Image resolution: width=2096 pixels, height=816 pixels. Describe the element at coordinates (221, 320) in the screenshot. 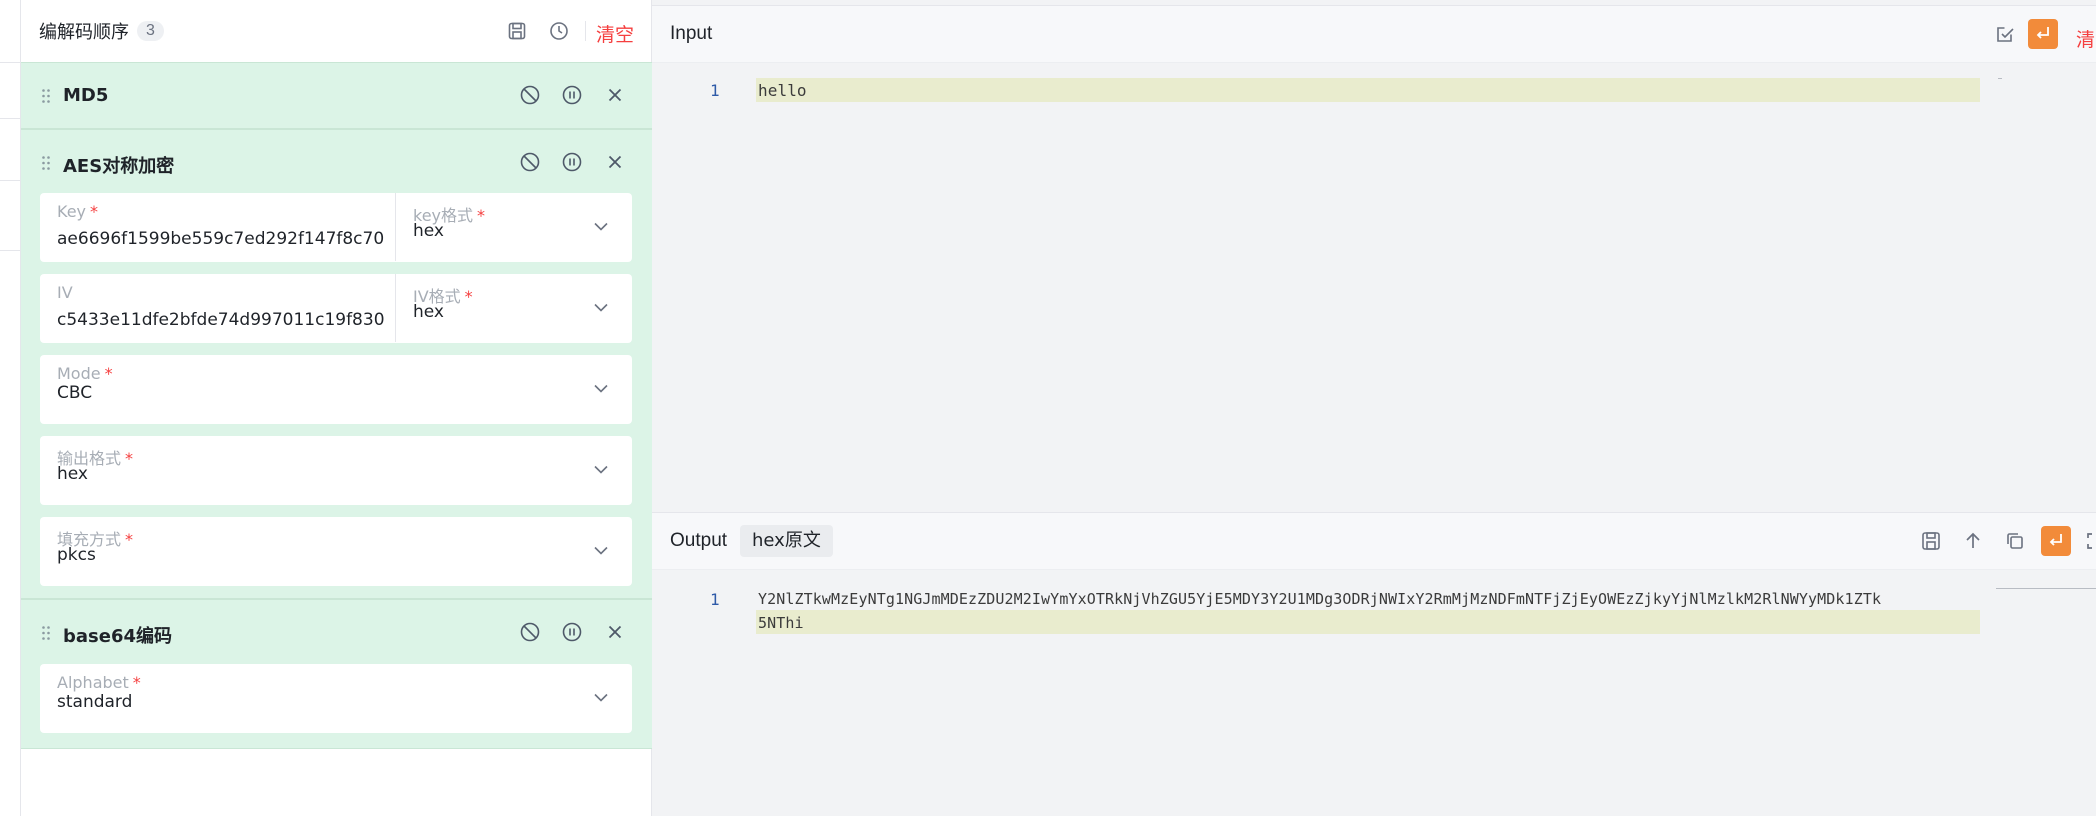

I see `iv-value: c5433e11dfe2bfde74d997011c19f830` at that location.